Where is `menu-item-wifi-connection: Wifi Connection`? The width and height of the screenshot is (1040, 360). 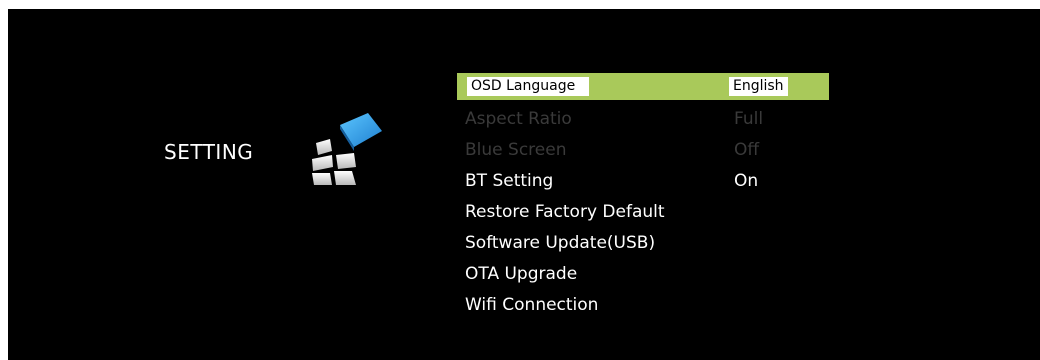
menu-item-wifi-connection: Wifi Connection is located at coordinates (643, 305).